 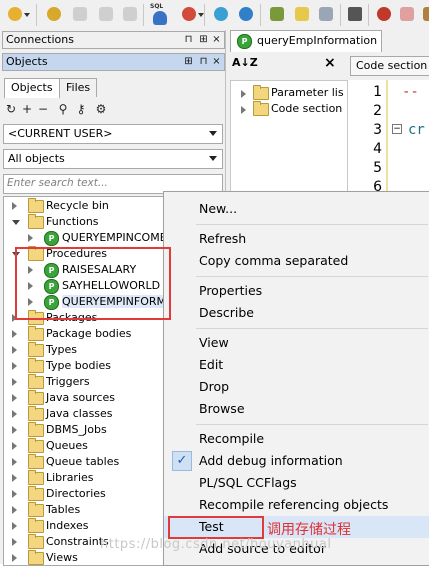 What do you see at coordinates (72, 221) in the screenshot?
I see `tree-item-label: Functions` at bounding box center [72, 221].